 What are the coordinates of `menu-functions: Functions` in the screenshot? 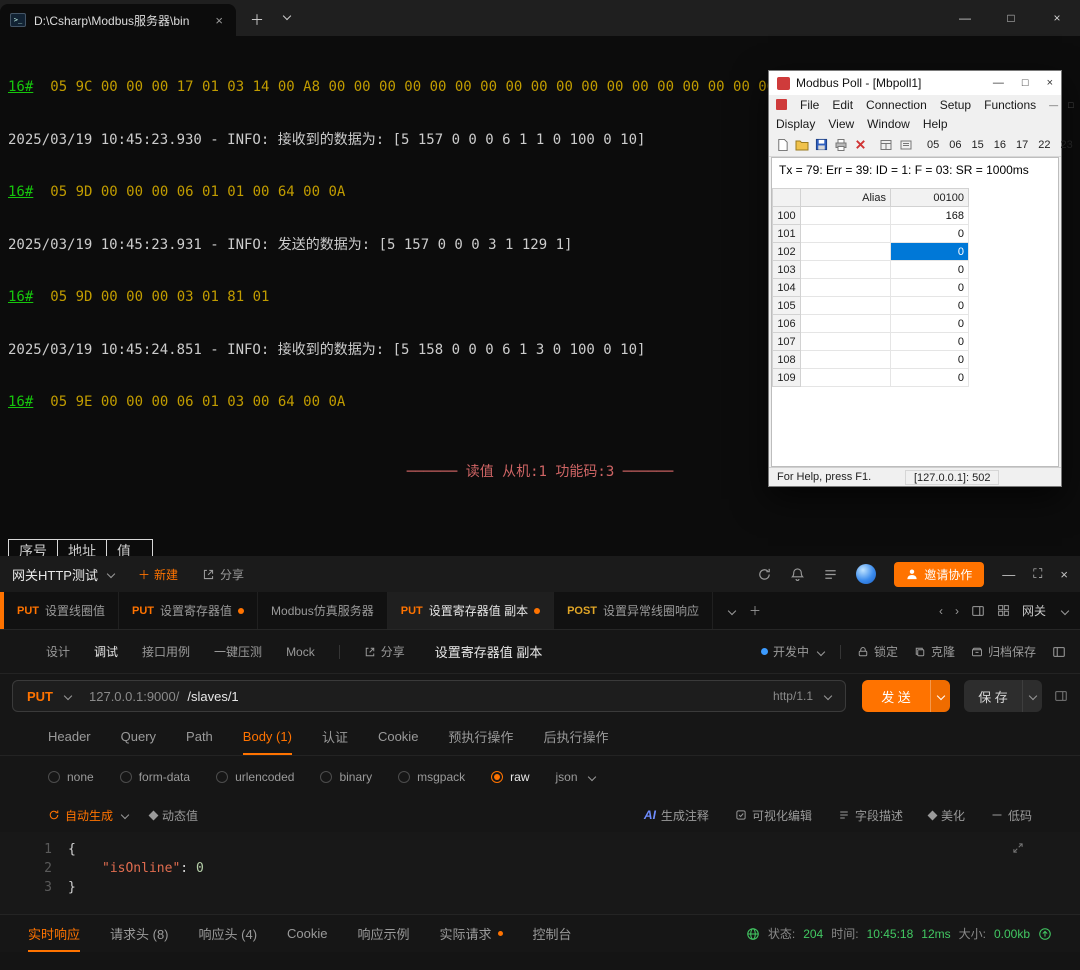 It's located at (1010, 105).